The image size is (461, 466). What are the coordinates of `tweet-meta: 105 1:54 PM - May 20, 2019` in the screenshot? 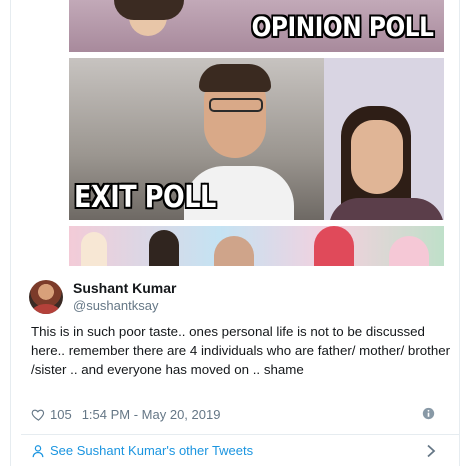 It's located at (125, 414).